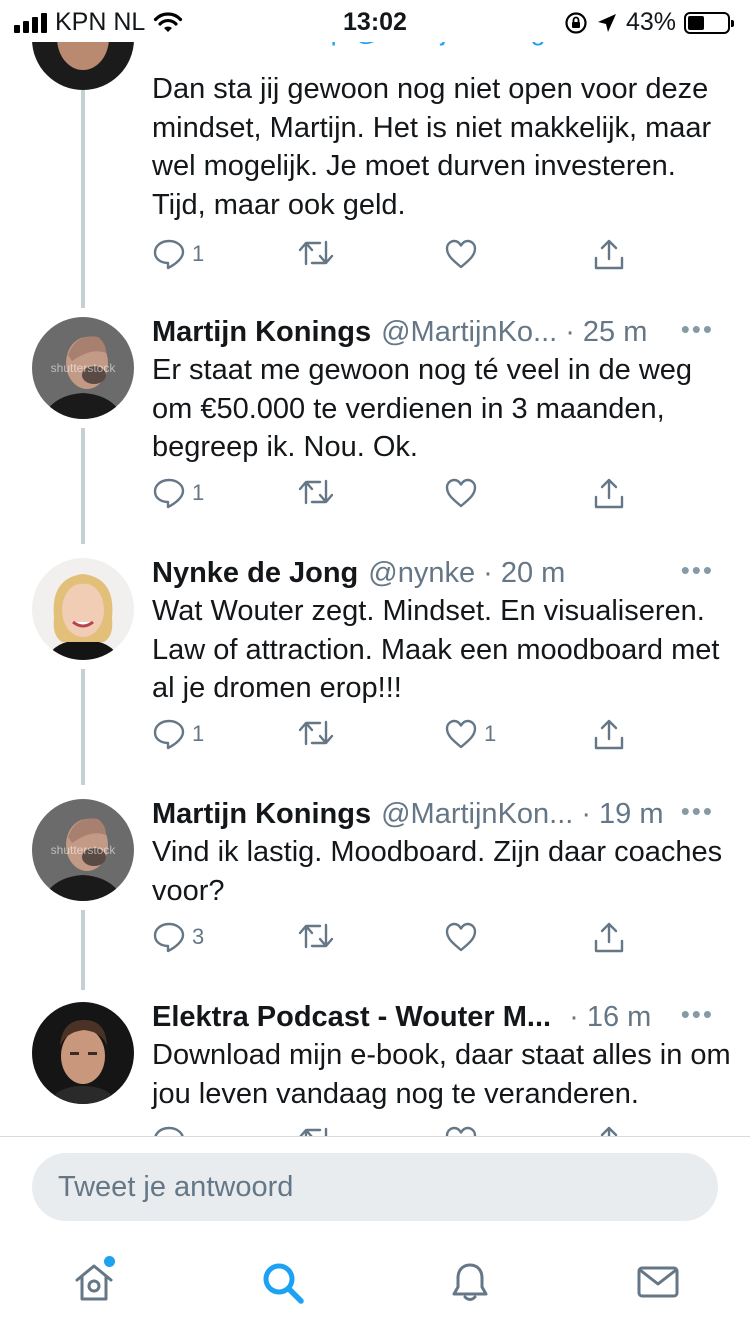  I want to click on status-right: 43%, so click(649, 22).